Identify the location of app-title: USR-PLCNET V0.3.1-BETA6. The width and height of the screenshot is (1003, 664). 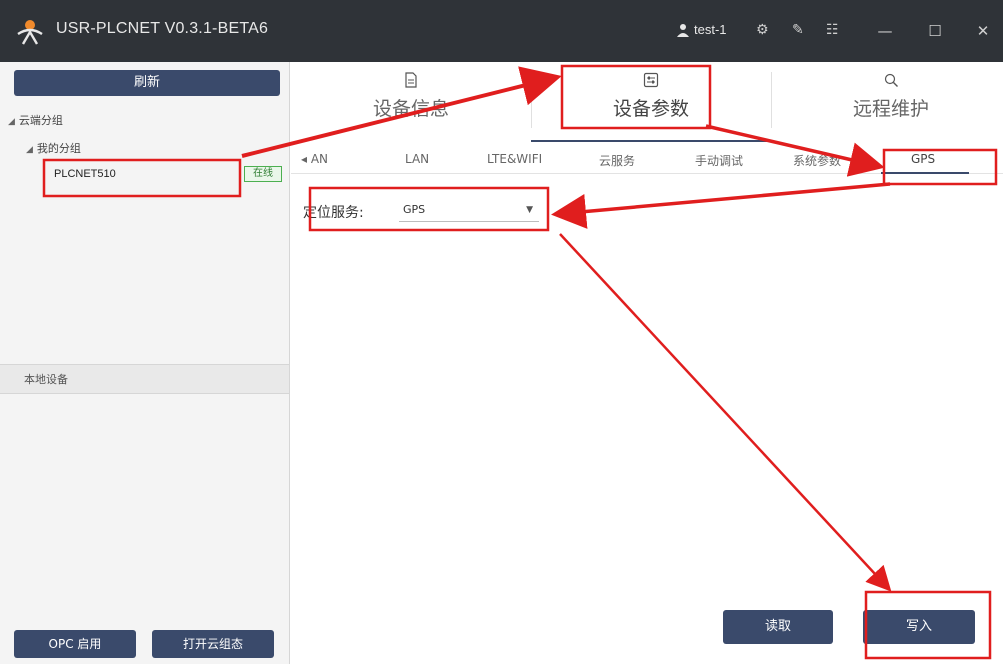
(162, 28).